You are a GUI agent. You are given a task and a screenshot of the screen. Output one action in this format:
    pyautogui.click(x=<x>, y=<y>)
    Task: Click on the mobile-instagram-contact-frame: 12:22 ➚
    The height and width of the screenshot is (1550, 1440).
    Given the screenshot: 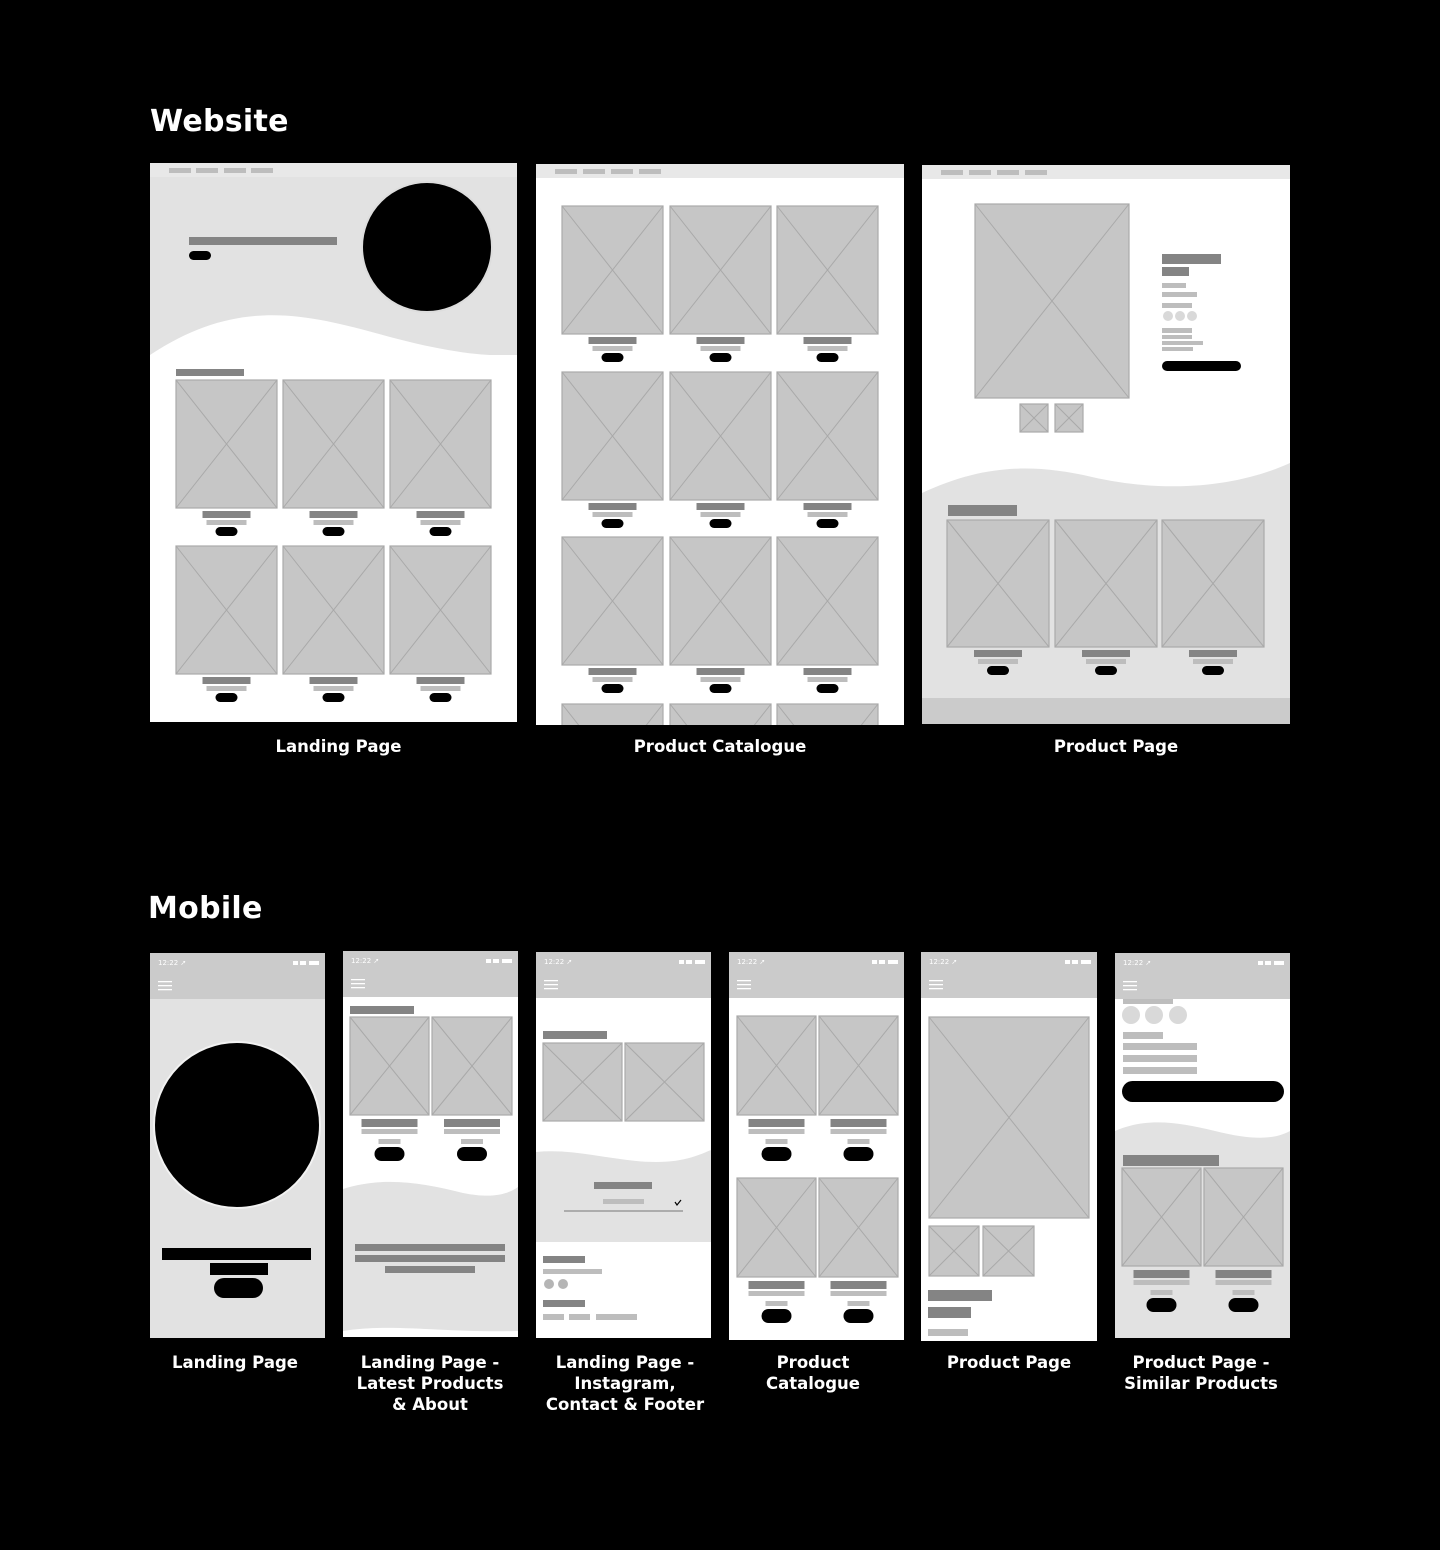 What is the action you would take?
    pyautogui.click(x=623, y=1145)
    